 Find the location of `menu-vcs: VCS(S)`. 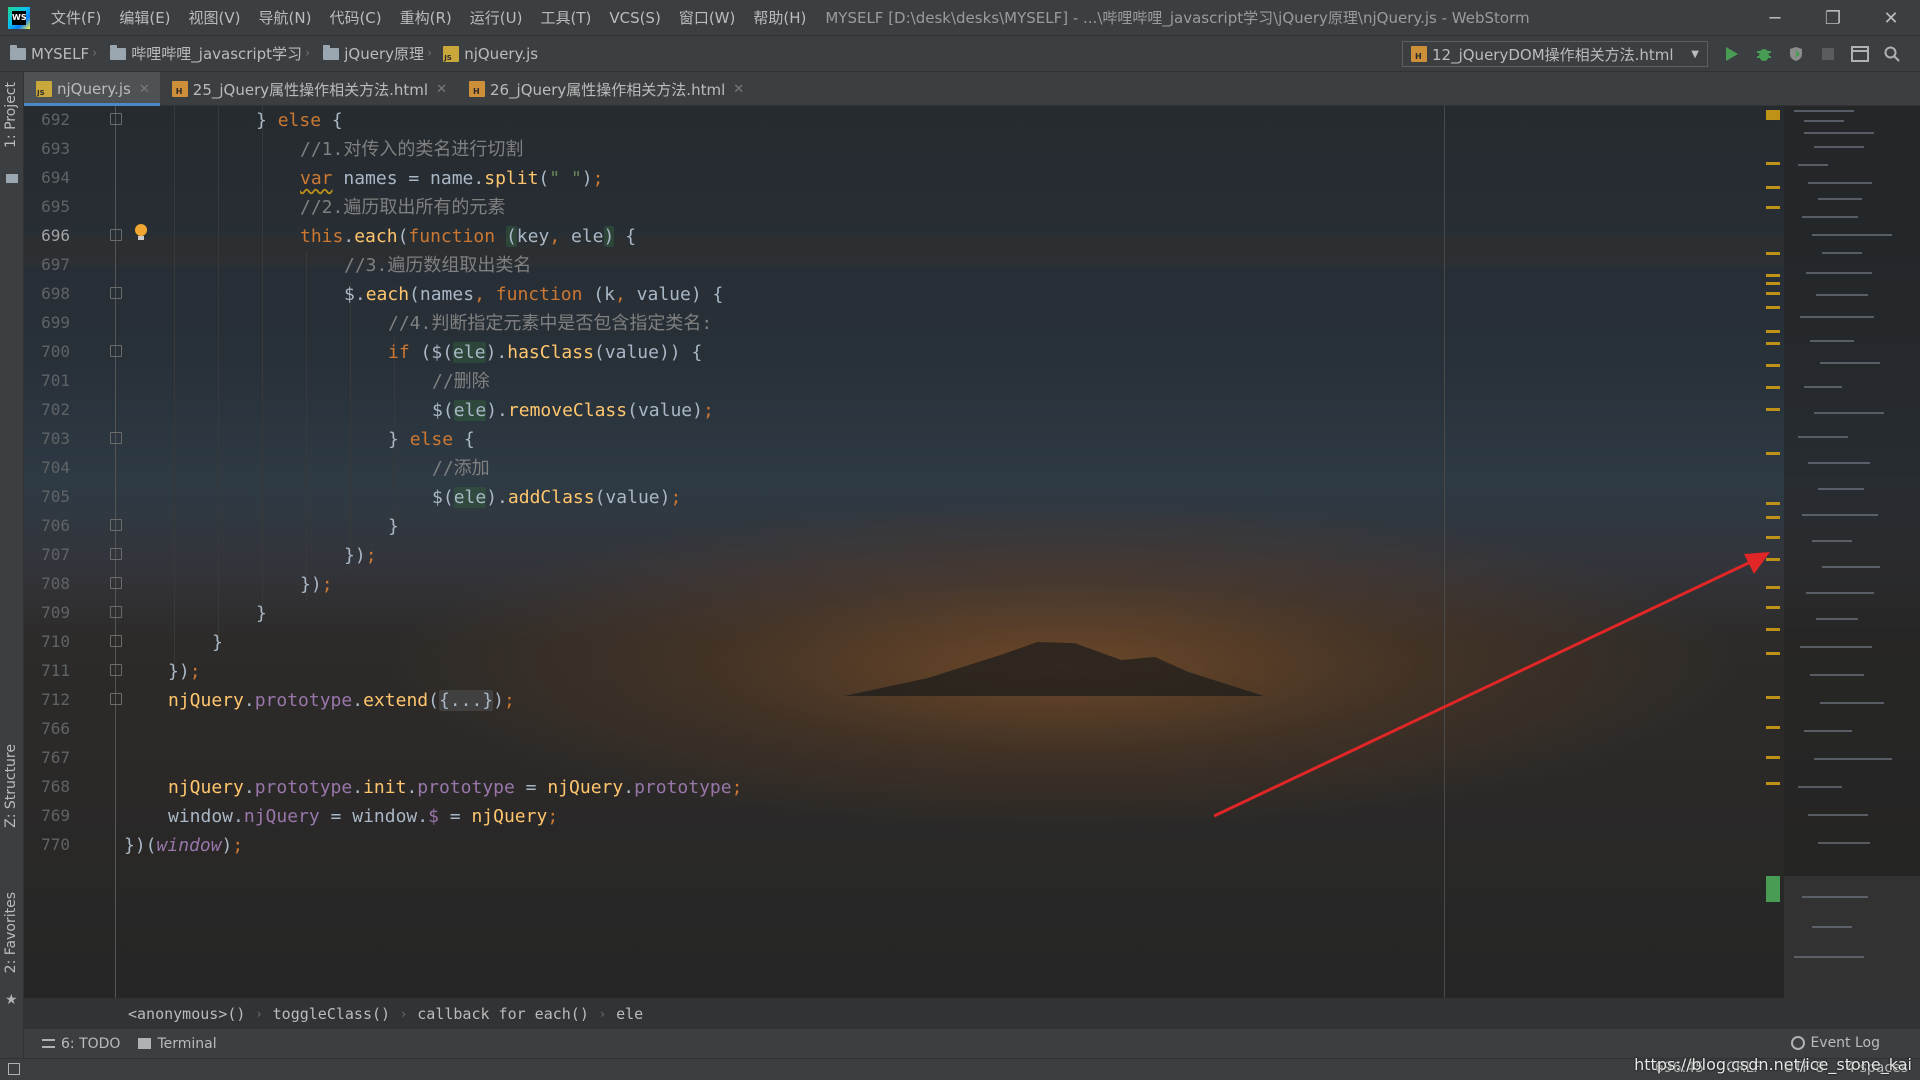

menu-vcs: VCS(S) is located at coordinates (634, 18).